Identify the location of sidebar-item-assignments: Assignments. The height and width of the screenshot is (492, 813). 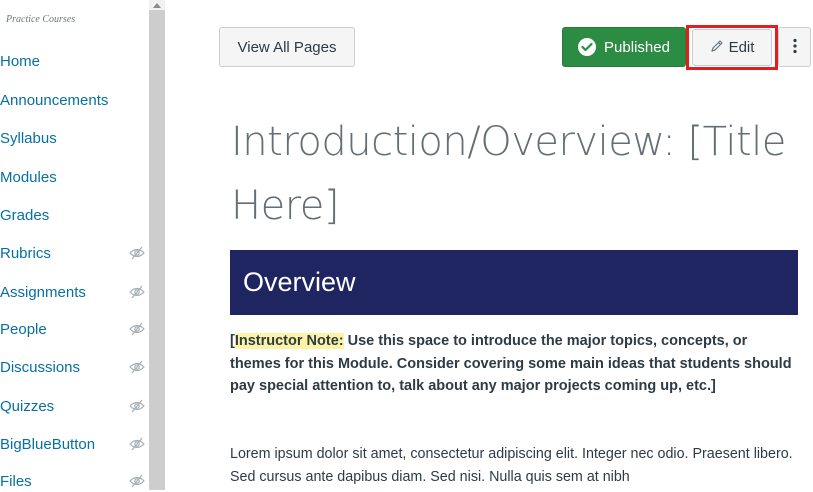
(72, 292).